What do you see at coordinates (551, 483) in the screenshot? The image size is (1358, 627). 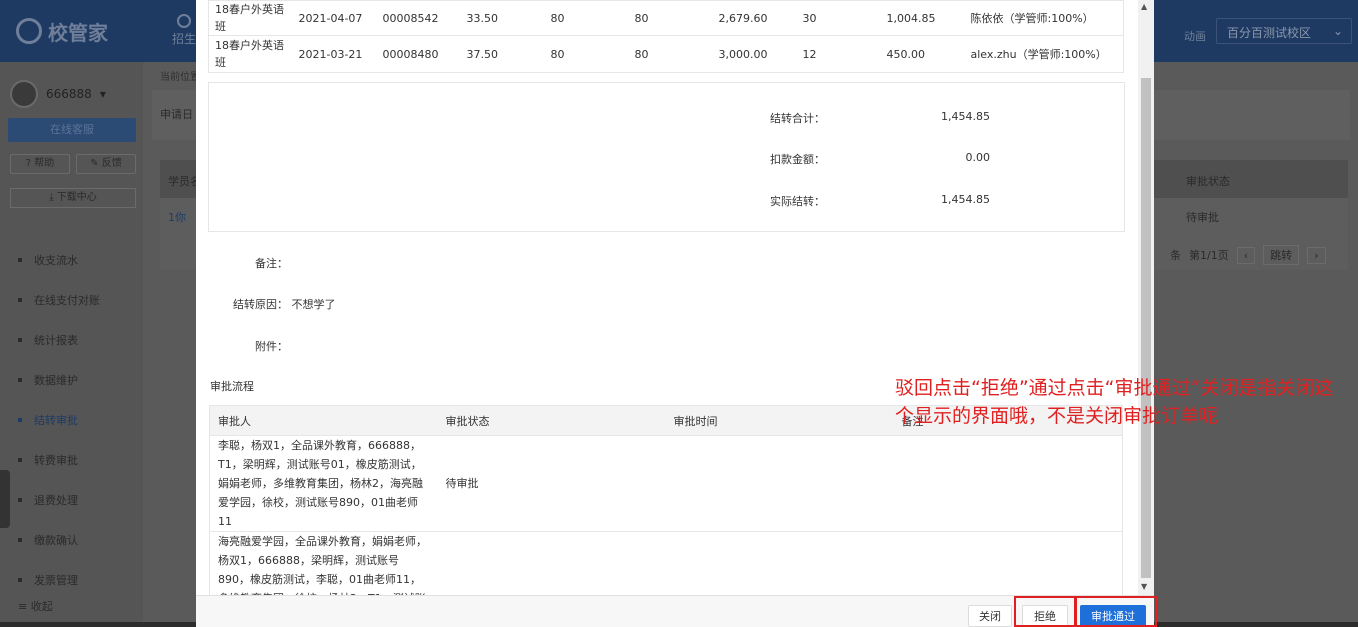 I see `cell-status: 待审批` at bounding box center [551, 483].